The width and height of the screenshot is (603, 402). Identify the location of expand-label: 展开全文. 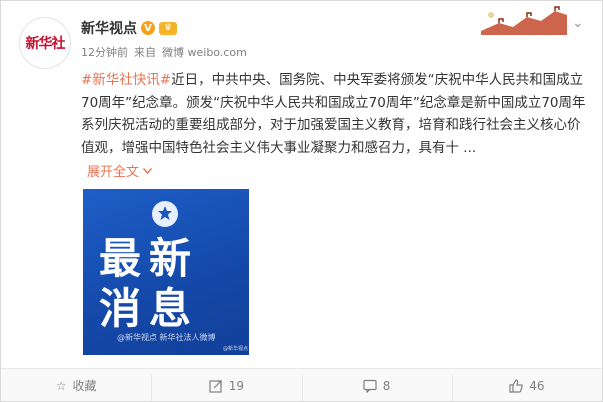
(113, 172).